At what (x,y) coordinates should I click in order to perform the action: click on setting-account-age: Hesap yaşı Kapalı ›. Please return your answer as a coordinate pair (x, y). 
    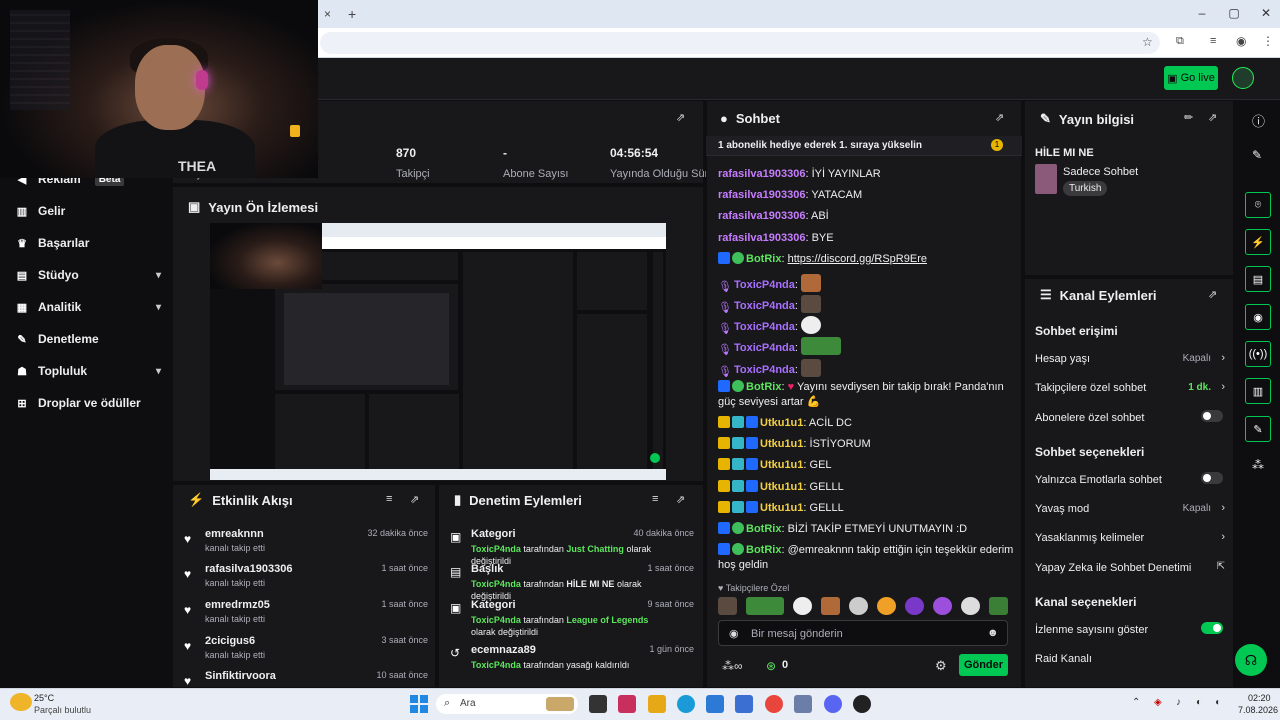
    Looking at the image, I should click on (1130, 358).